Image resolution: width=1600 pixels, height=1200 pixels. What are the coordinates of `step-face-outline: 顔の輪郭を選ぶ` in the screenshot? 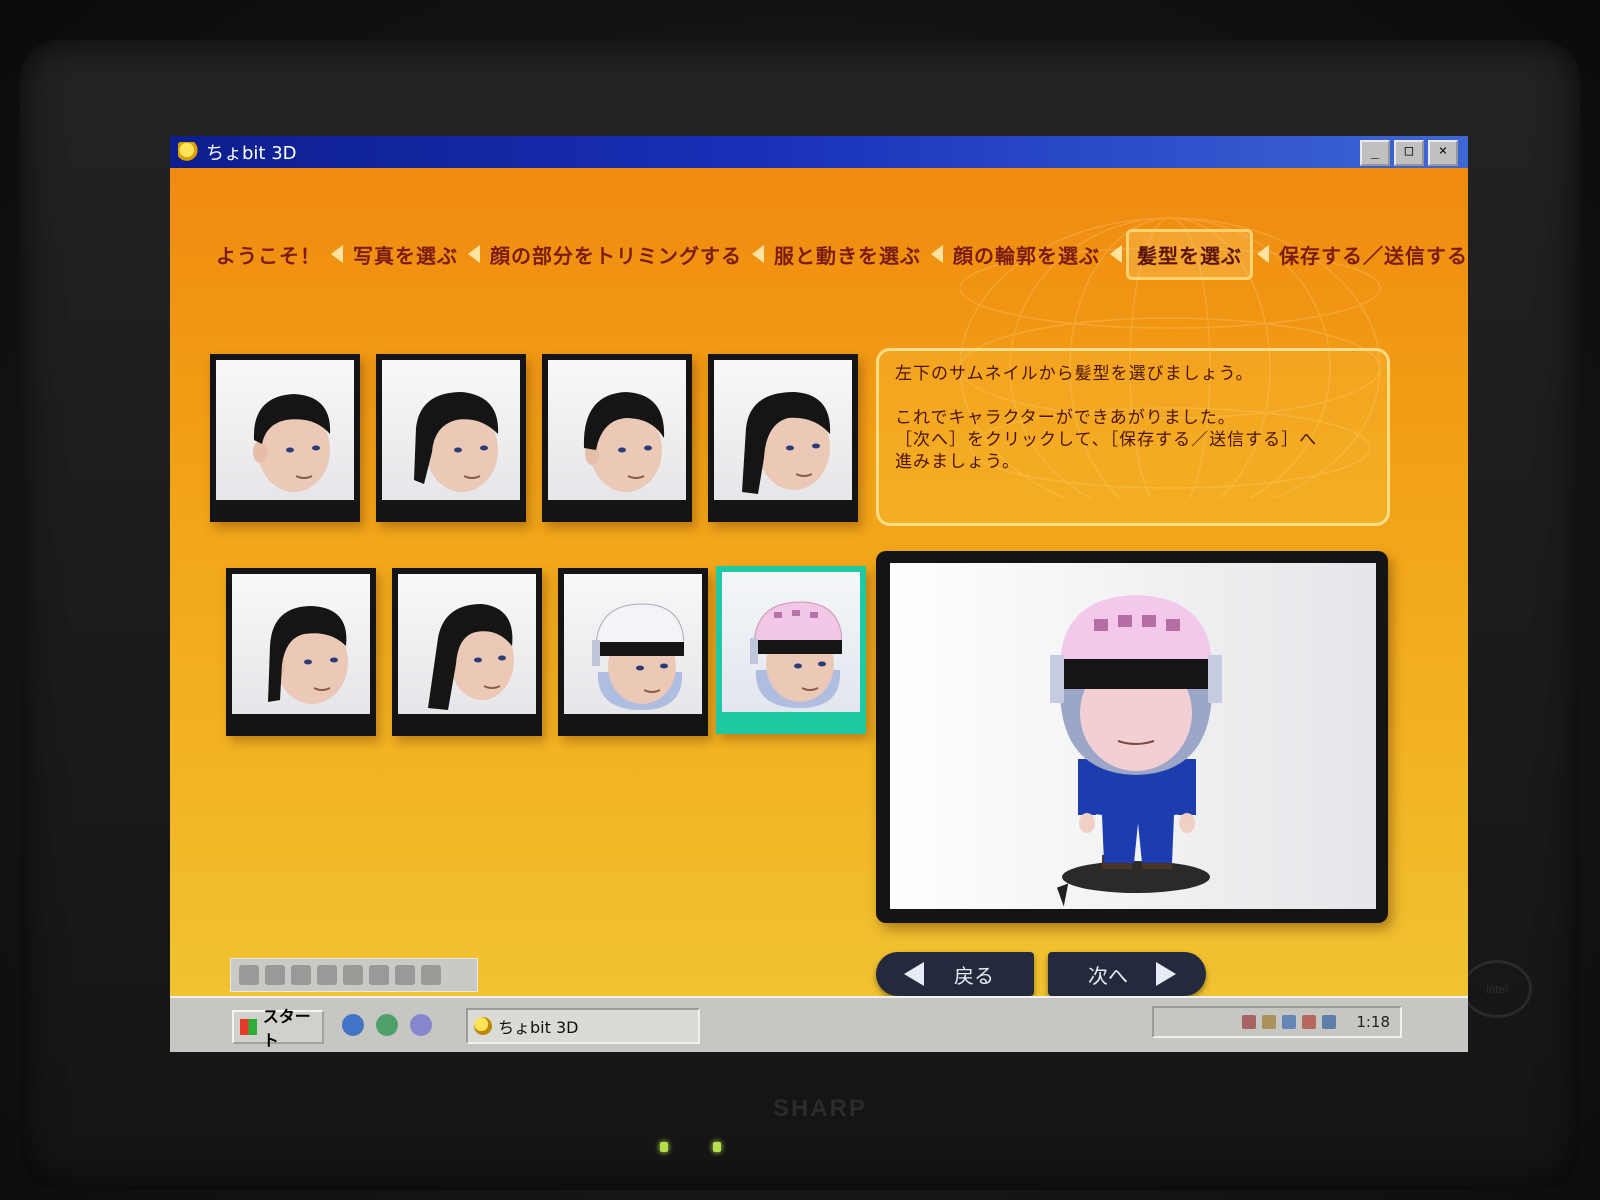 It's located at (1026, 254).